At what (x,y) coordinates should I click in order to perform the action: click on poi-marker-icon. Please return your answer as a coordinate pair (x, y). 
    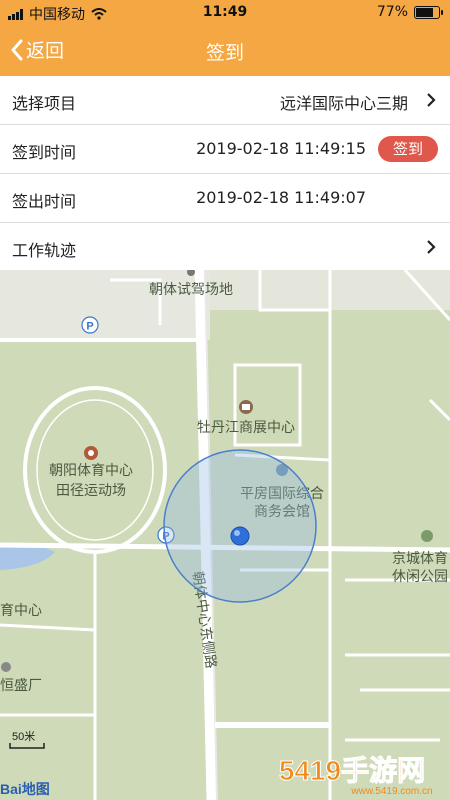
    Looking at the image, I should click on (6, 667).